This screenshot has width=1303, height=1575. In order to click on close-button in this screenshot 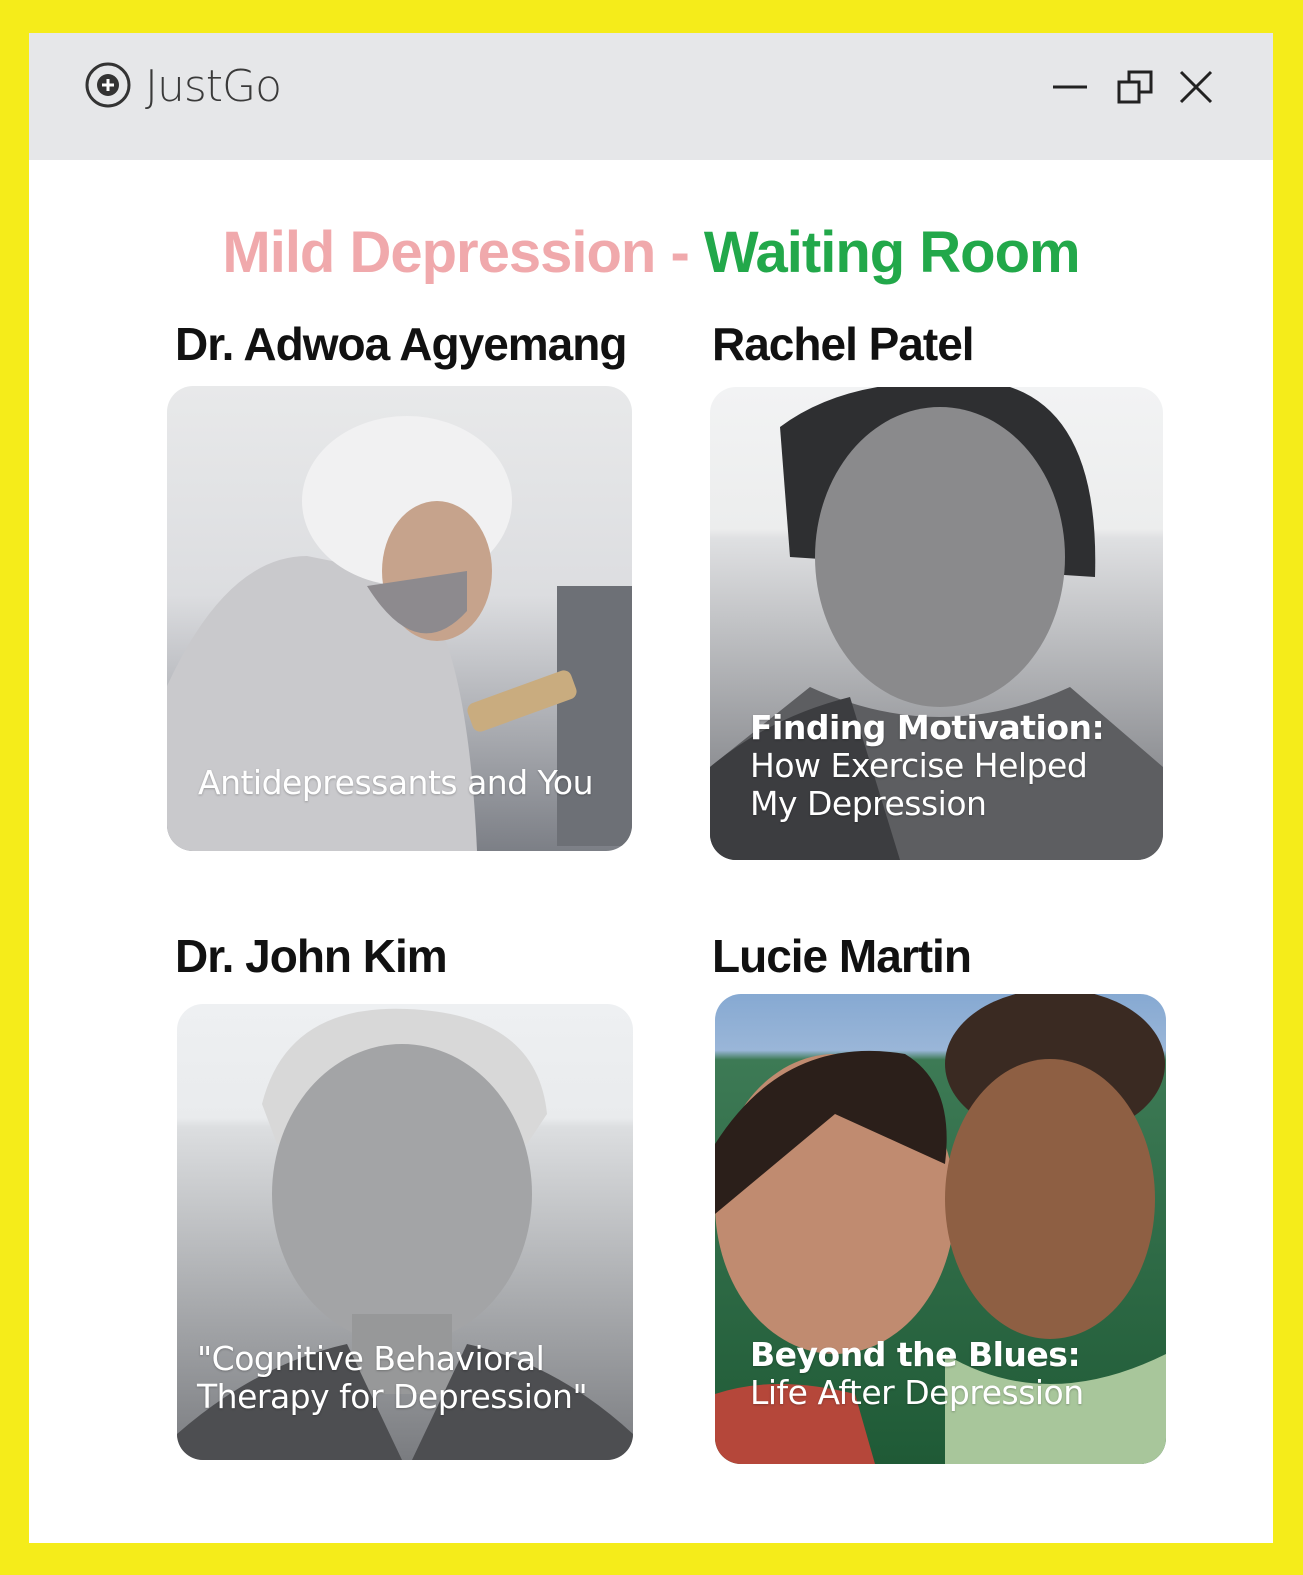, I will do `click(1196, 87)`.